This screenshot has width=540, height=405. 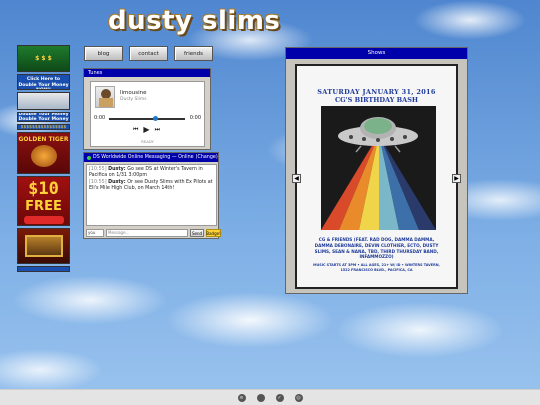 What do you see at coordinates (43, 117) in the screenshot?
I see `double-money-ad: Double Your Money Double Your Money` at bounding box center [43, 117].